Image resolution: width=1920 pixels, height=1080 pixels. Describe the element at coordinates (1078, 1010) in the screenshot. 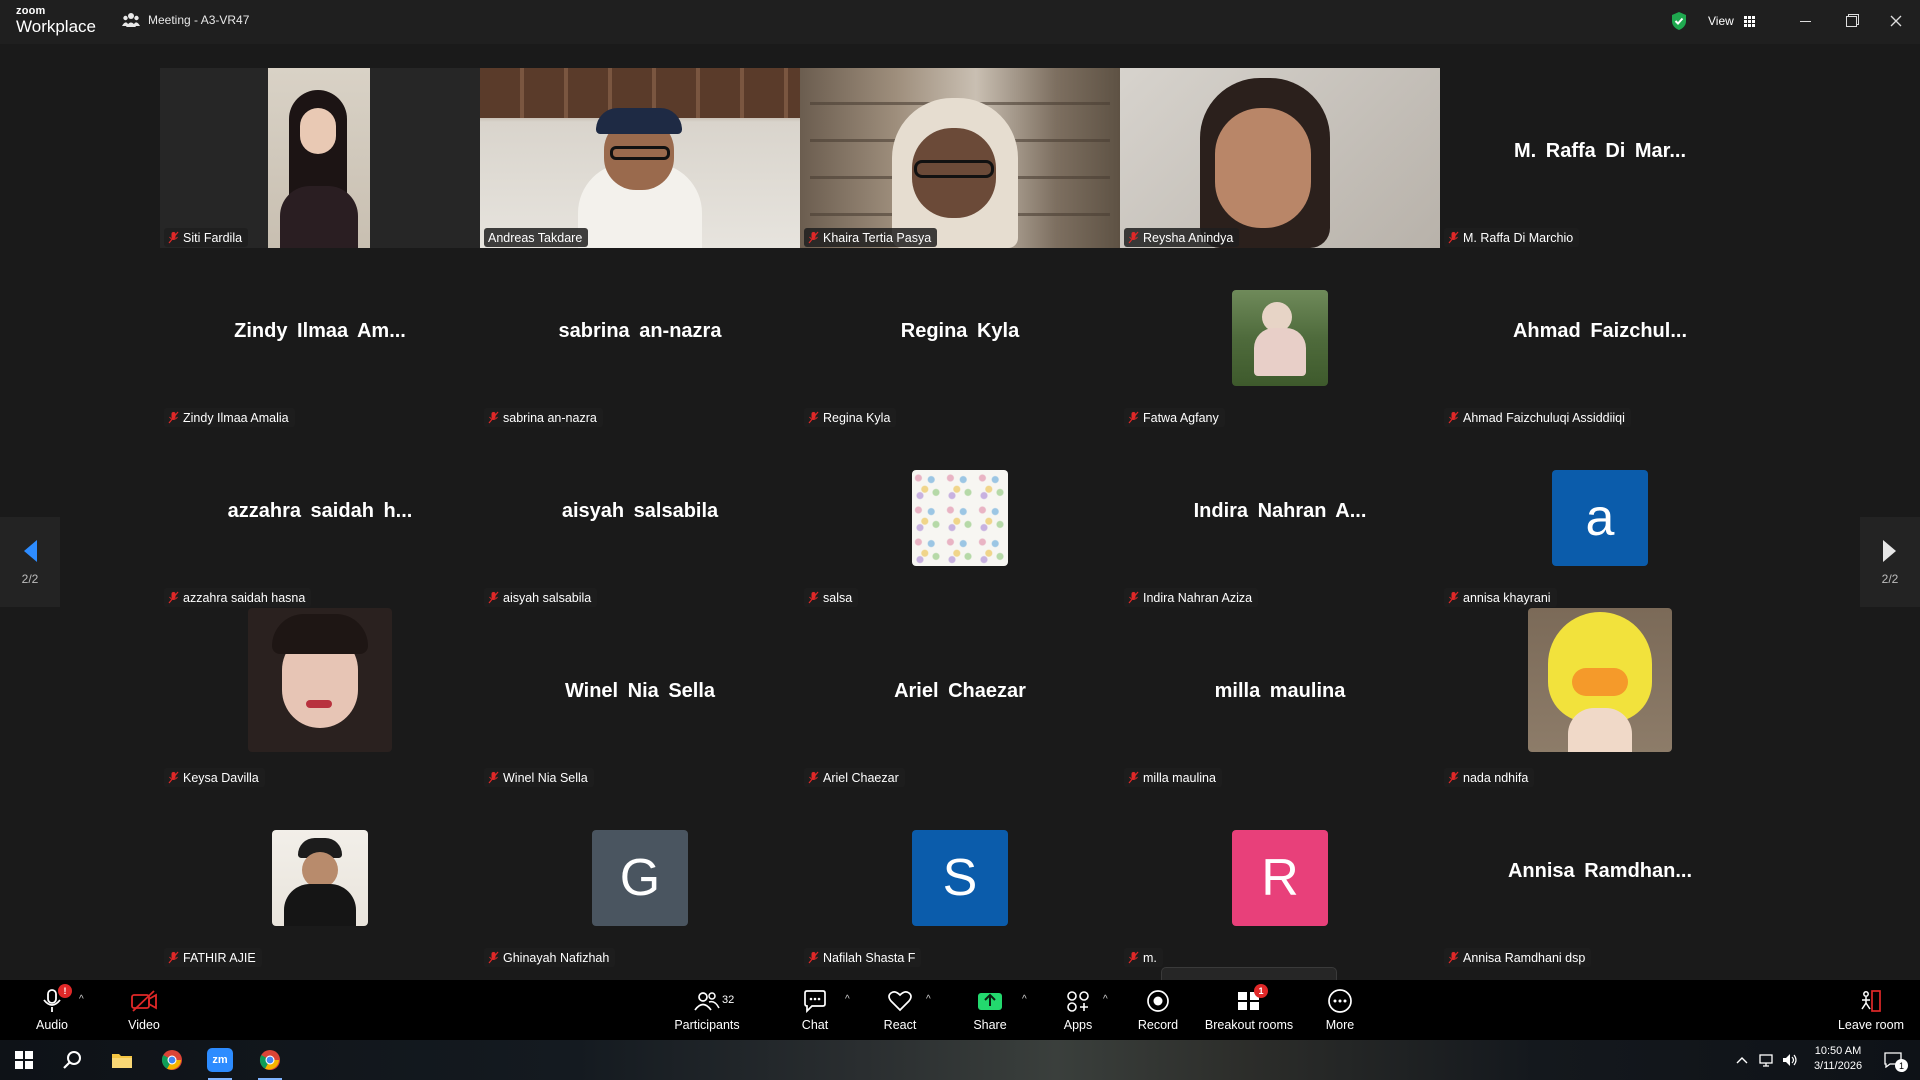

I see `apps-button: Apps` at that location.